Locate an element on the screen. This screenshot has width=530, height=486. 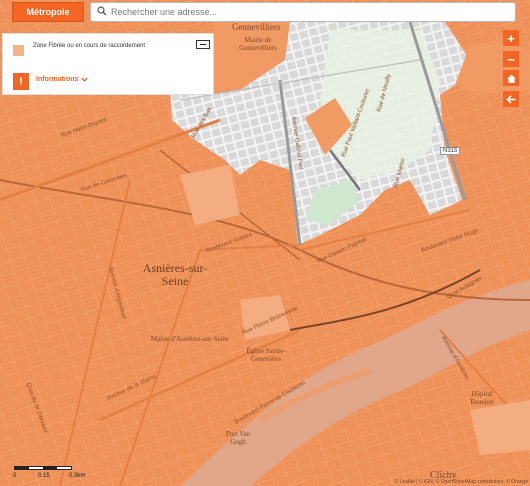
minimize-icon is located at coordinates (203, 44).